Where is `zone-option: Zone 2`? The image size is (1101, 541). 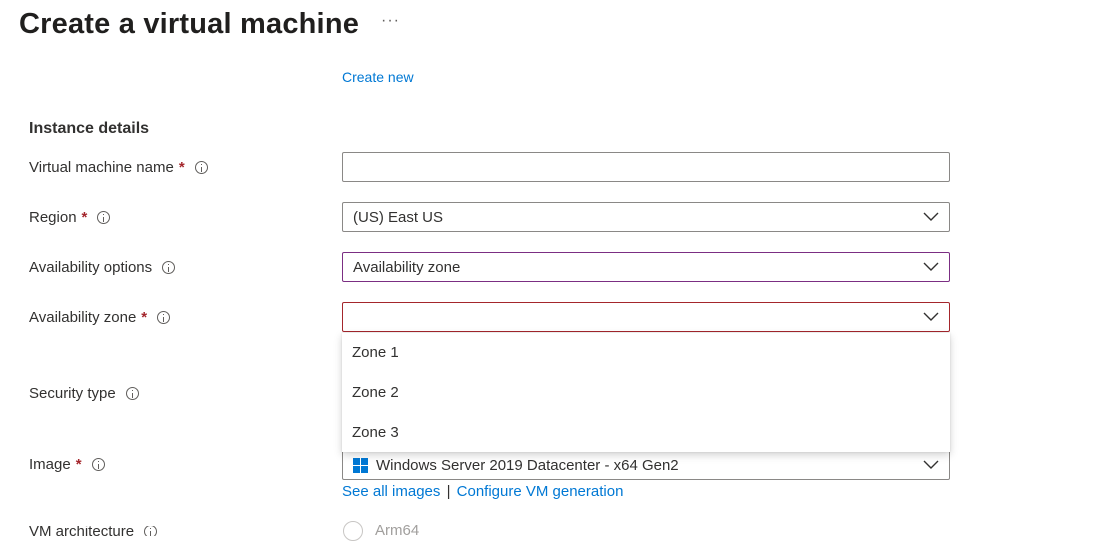
zone-option: Zone 2 is located at coordinates (646, 393).